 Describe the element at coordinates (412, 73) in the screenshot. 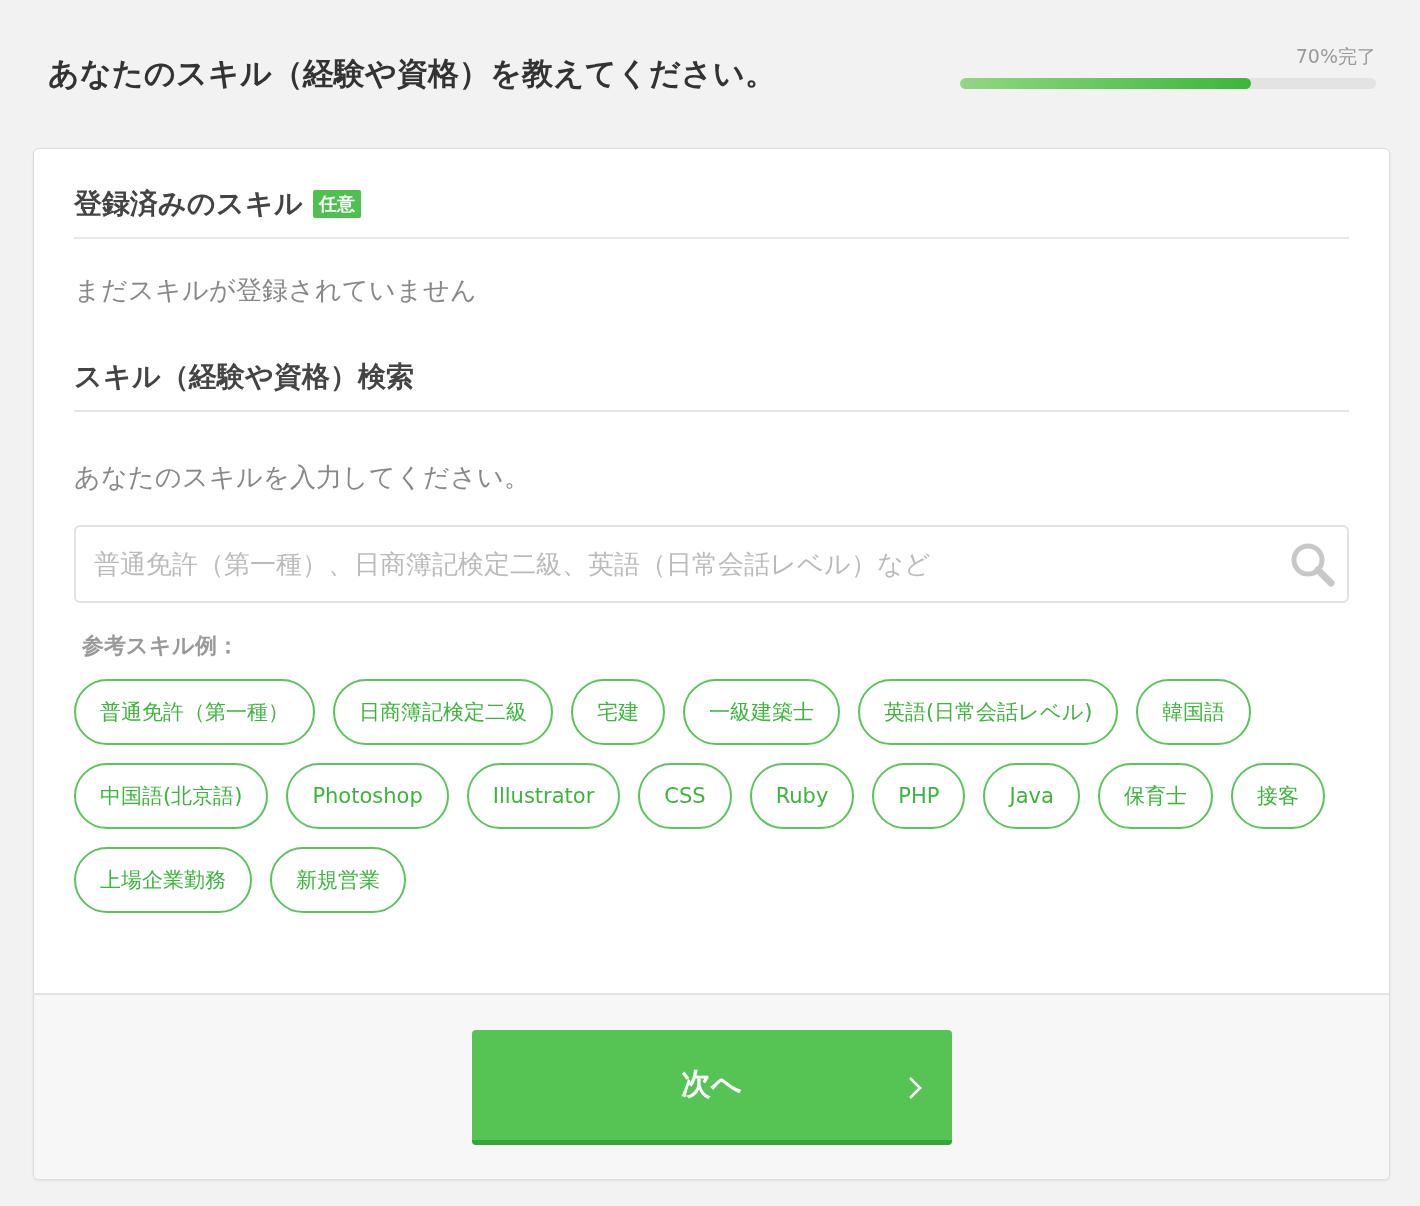

I see `page-title: あなたのスキル（経験や資格）を教えてください。` at that location.